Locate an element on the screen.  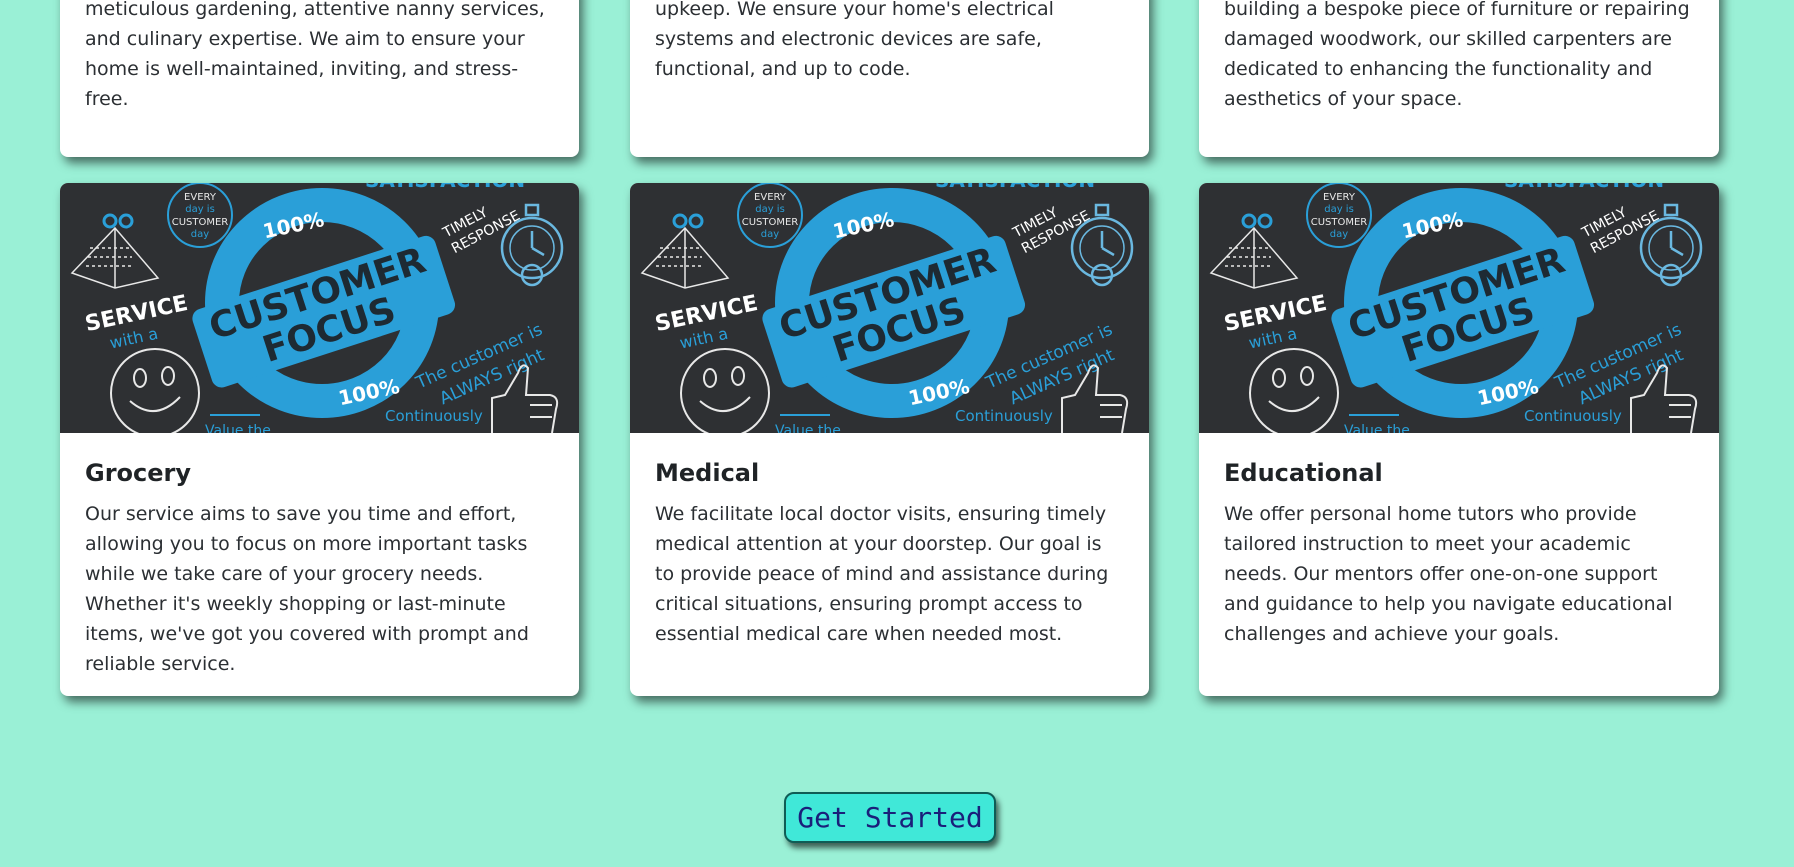
card-title: Educational is located at coordinates (1303, 473).